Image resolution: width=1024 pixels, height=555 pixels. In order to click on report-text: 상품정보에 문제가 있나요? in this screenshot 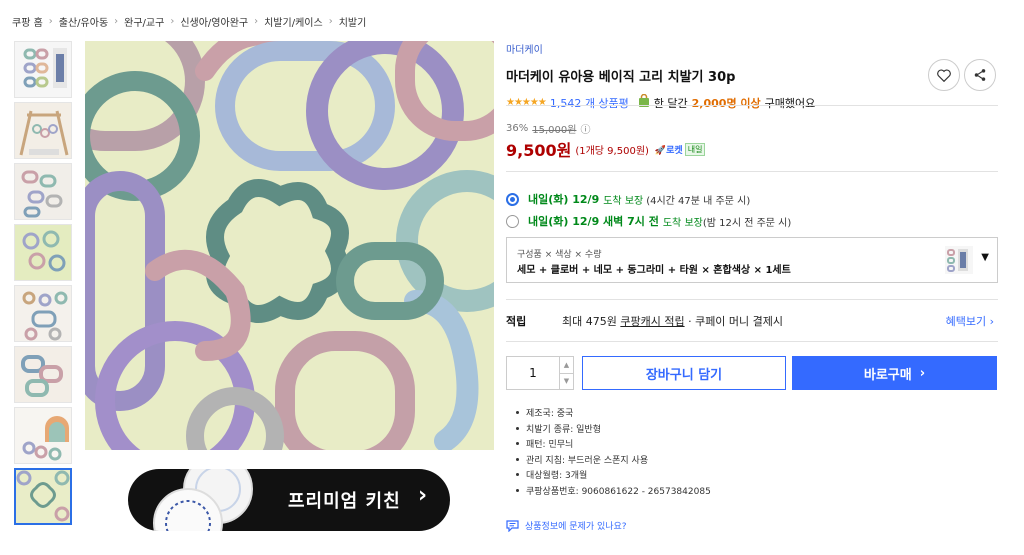, I will do `click(576, 527)`.